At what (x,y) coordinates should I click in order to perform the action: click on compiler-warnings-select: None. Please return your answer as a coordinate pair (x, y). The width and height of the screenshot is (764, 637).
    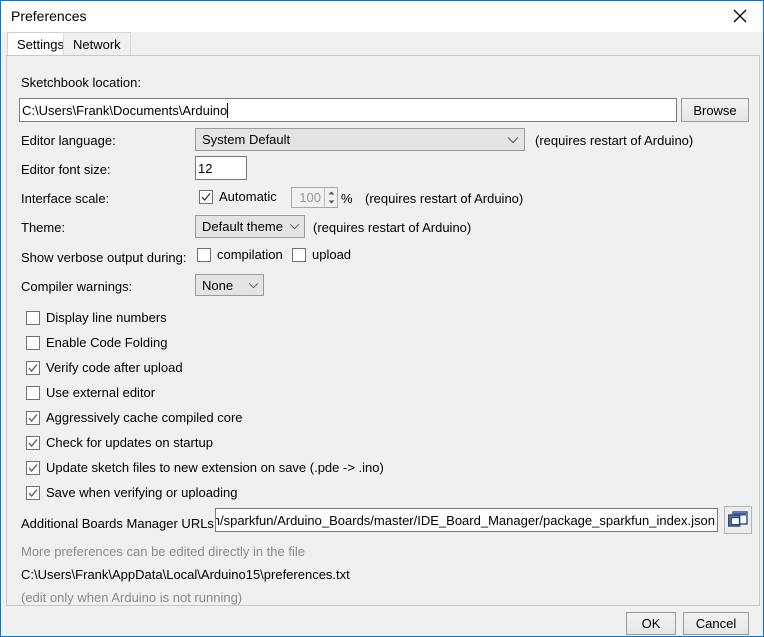
    Looking at the image, I should click on (229, 285).